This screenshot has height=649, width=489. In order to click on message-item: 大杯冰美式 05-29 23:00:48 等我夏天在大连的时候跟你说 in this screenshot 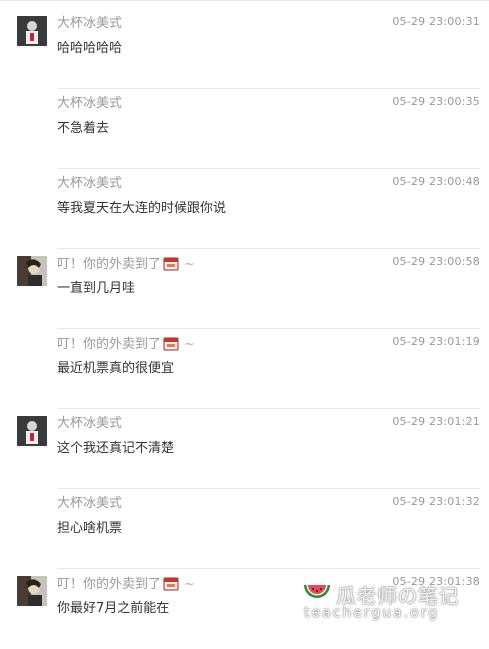, I will do `click(244, 209)`.